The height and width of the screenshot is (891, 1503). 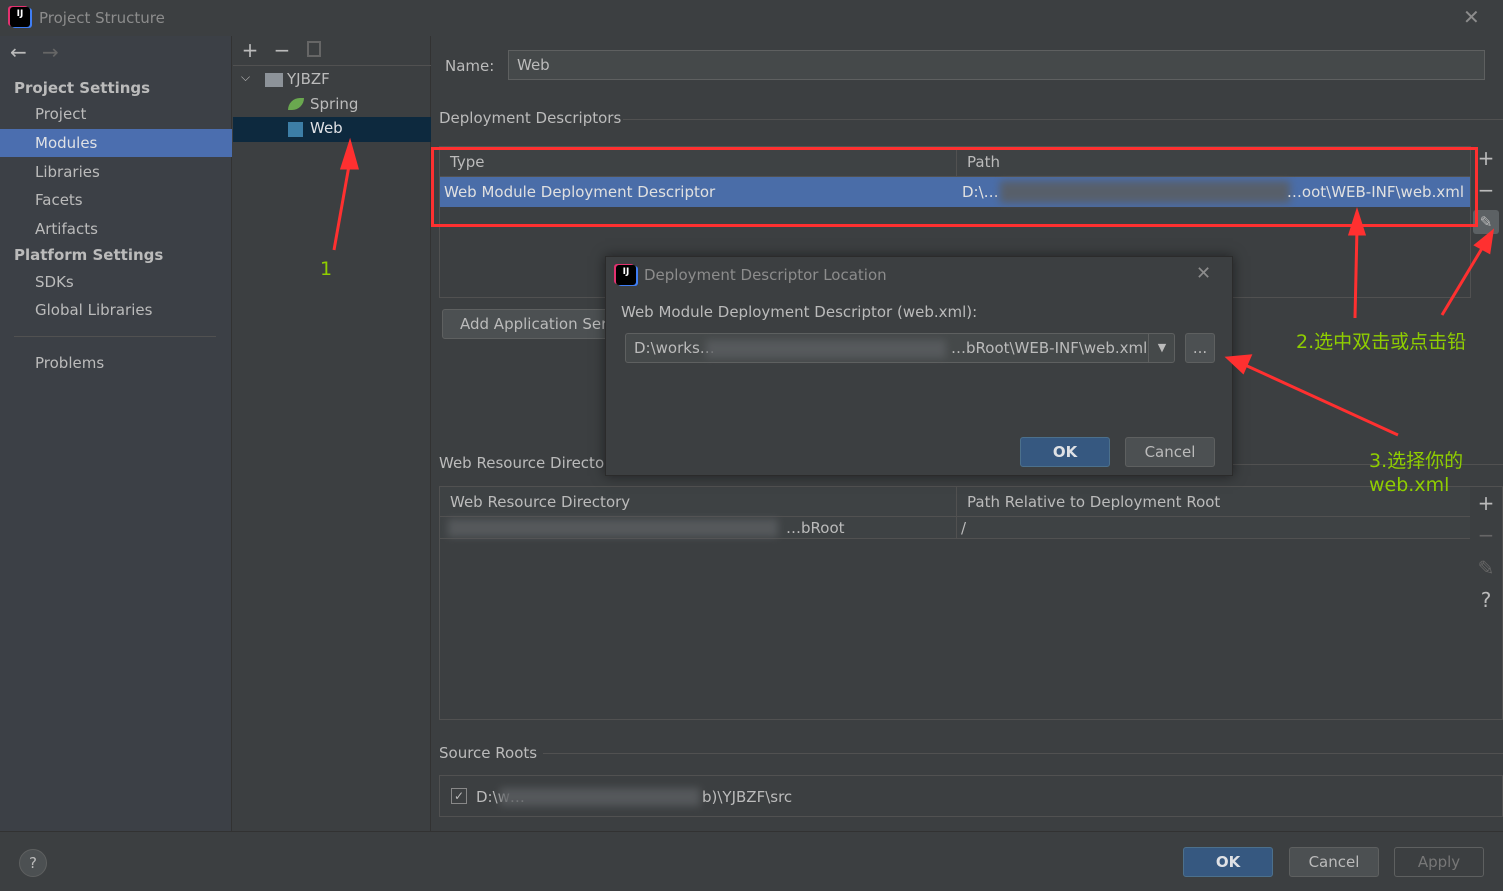 I want to click on arrow-2b-head, so click(x=1484, y=241).